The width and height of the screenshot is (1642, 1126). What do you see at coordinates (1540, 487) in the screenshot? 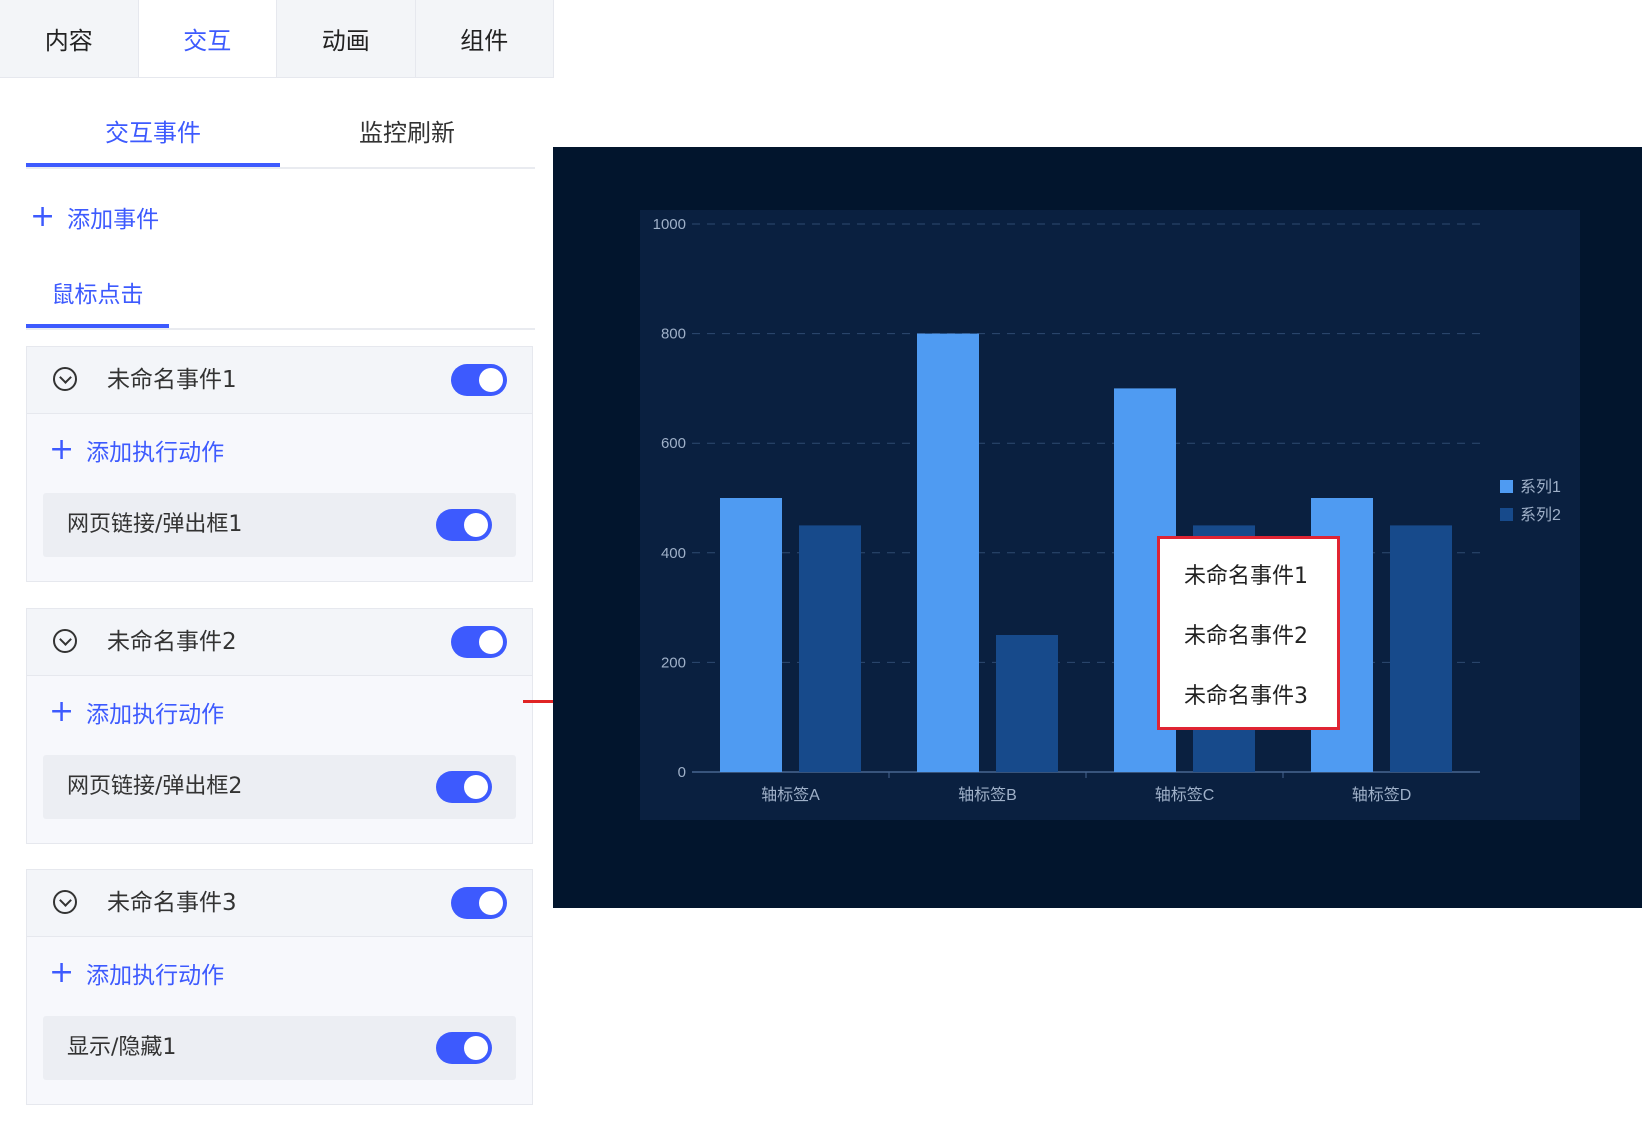
I see `legend-label: 系列1` at bounding box center [1540, 487].